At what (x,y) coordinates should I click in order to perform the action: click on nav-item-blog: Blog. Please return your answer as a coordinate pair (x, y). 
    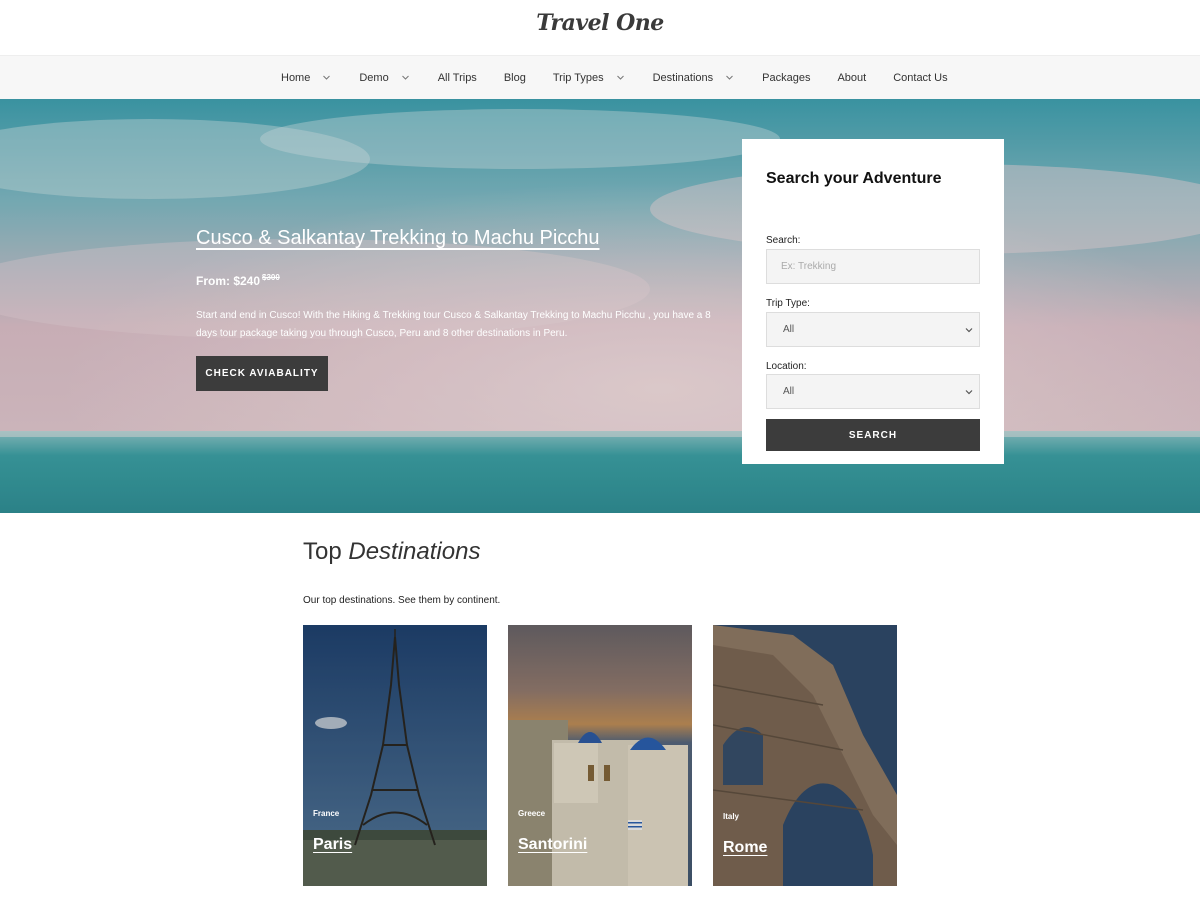
    Looking at the image, I should click on (515, 78).